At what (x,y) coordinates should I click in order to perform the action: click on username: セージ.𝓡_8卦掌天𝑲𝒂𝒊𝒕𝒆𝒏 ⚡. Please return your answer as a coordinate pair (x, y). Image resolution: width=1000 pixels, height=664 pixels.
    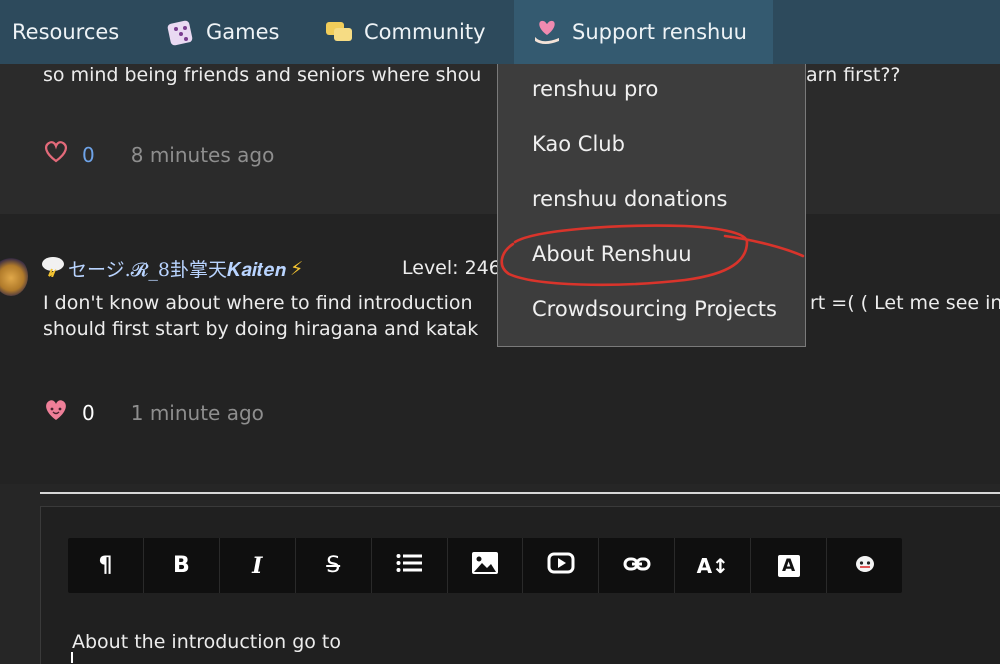
    Looking at the image, I should click on (171, 268).